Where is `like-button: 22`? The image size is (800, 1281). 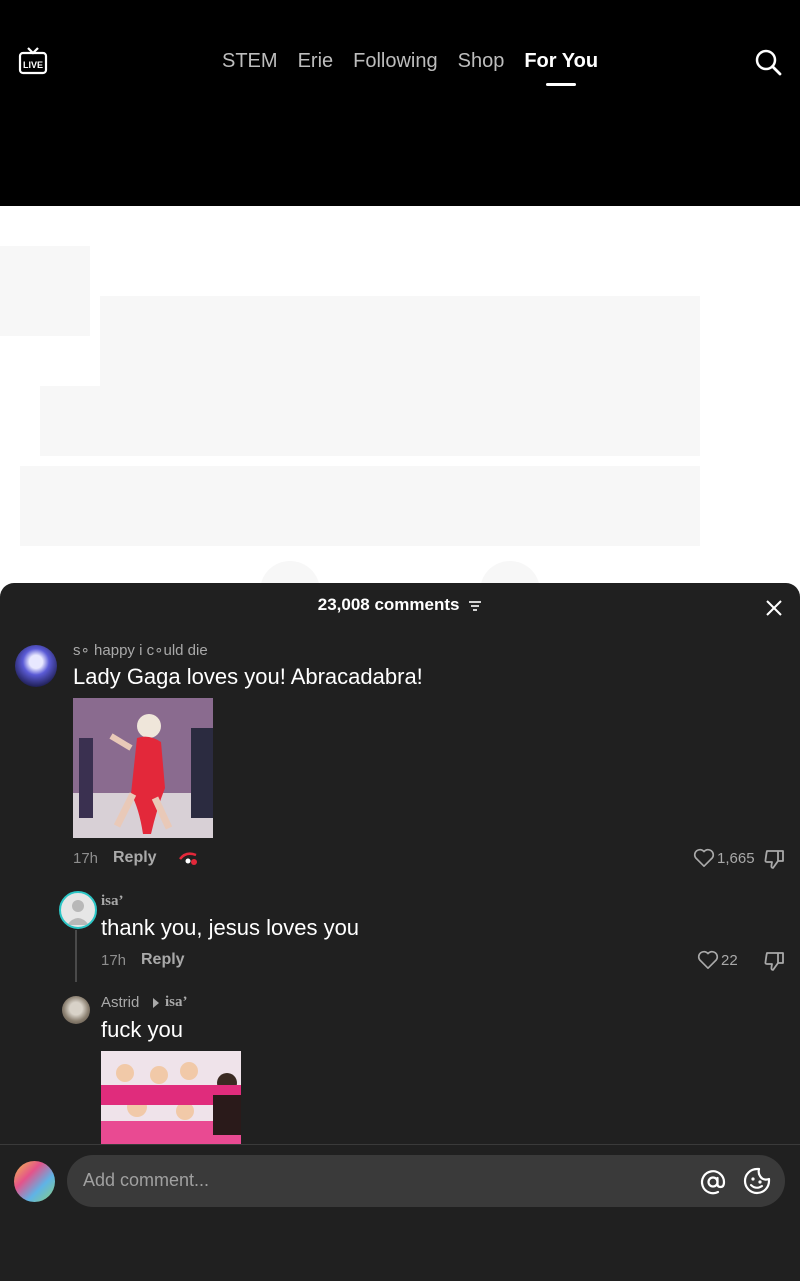 like-button: 22 is located at coordinates (717, 960).